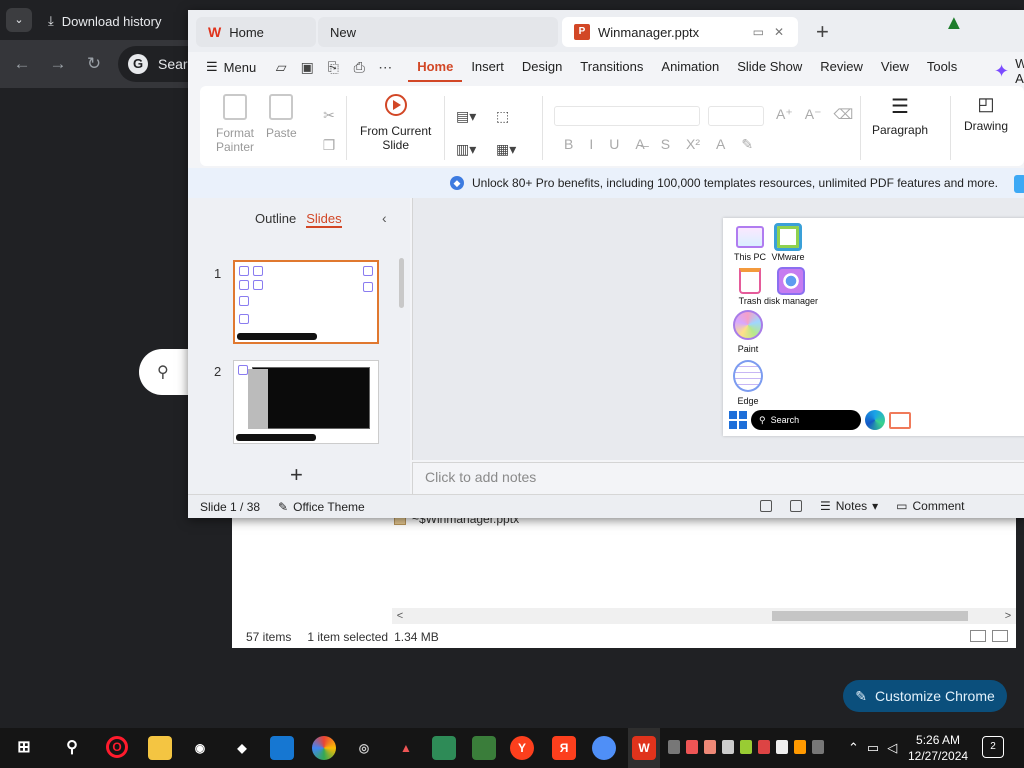  What do you see at coordinates (401, 283) in the screenshot?
I see `pane-scrollbar` at bounding box center [401, 283].